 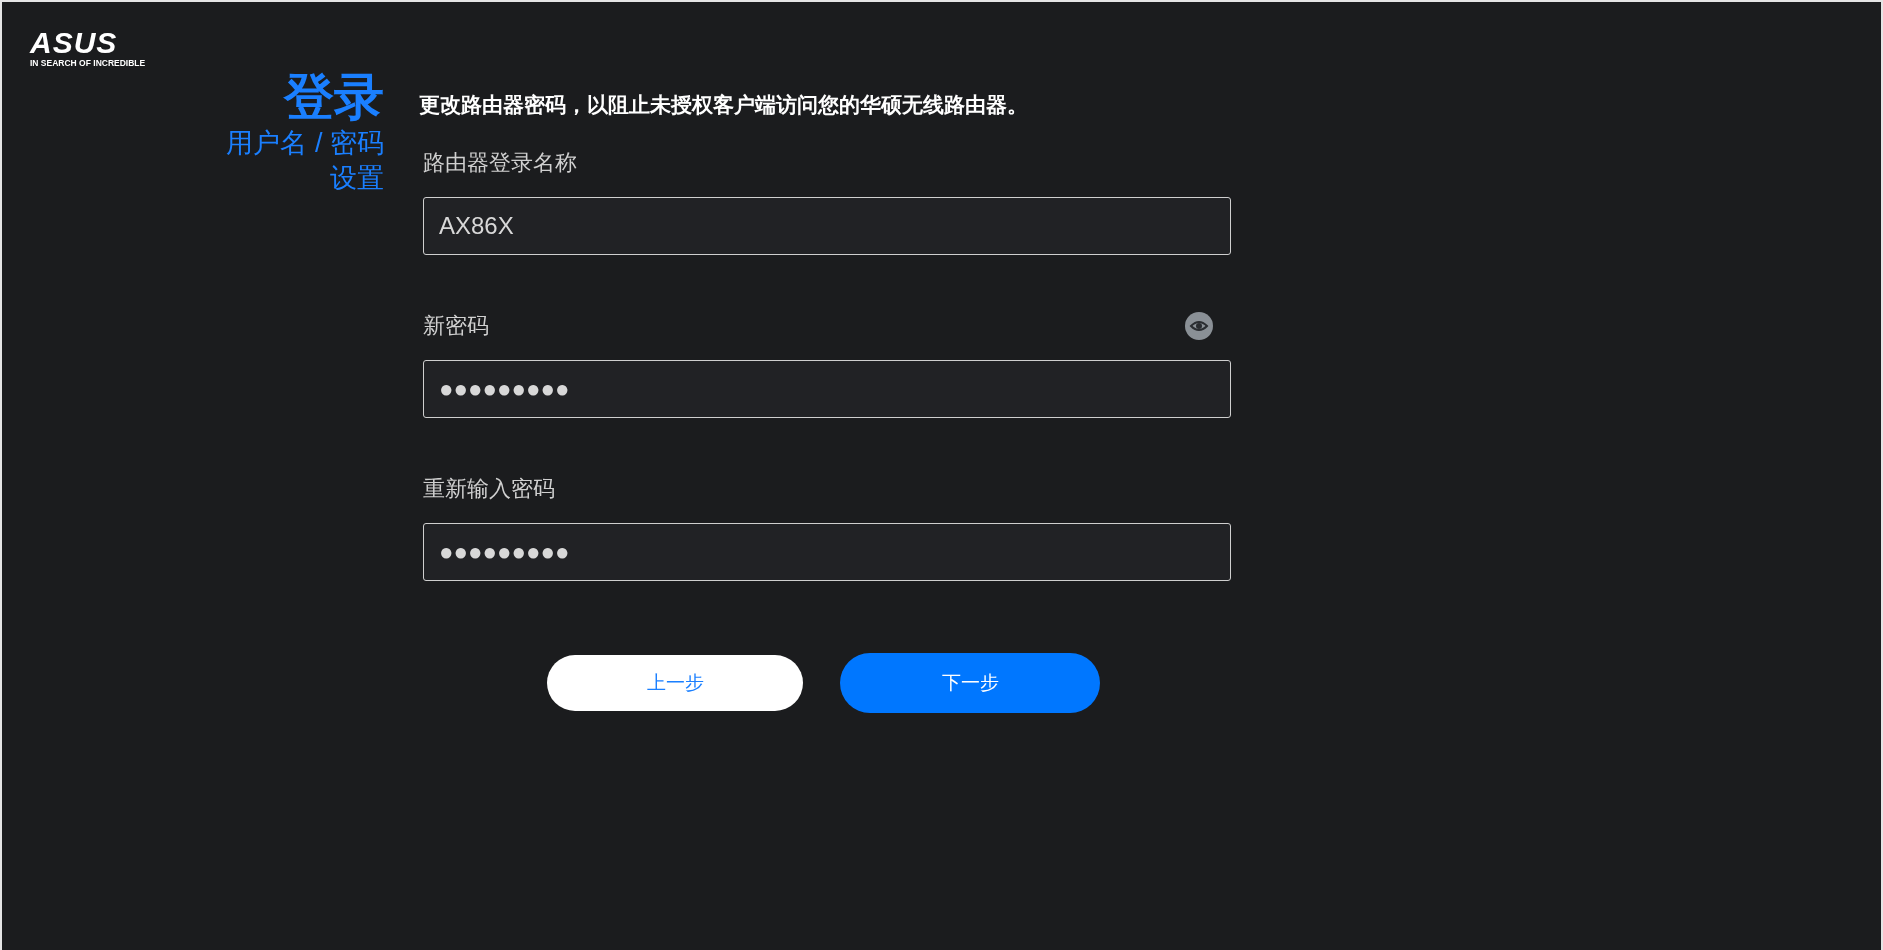 I want to click on input-field: AX86X, so click(x=827, y=226).